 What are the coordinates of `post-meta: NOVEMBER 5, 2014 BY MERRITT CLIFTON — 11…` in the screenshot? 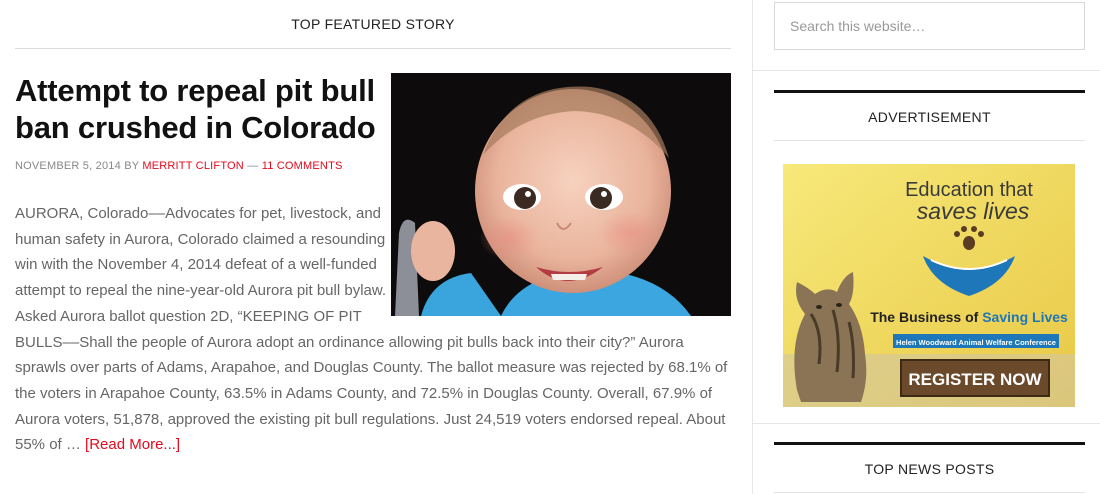 It's located at (179, 166).